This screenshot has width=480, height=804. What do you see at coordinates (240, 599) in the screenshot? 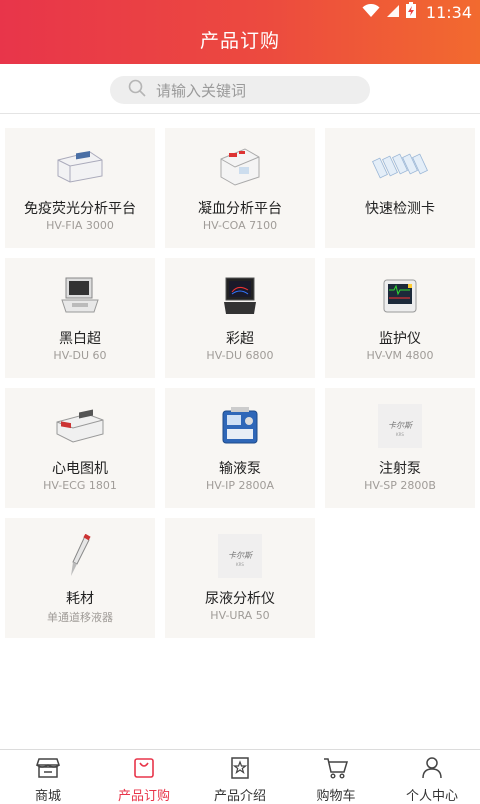
I see `product-name: 尿液分析仪` at bounding box center [240, 599].